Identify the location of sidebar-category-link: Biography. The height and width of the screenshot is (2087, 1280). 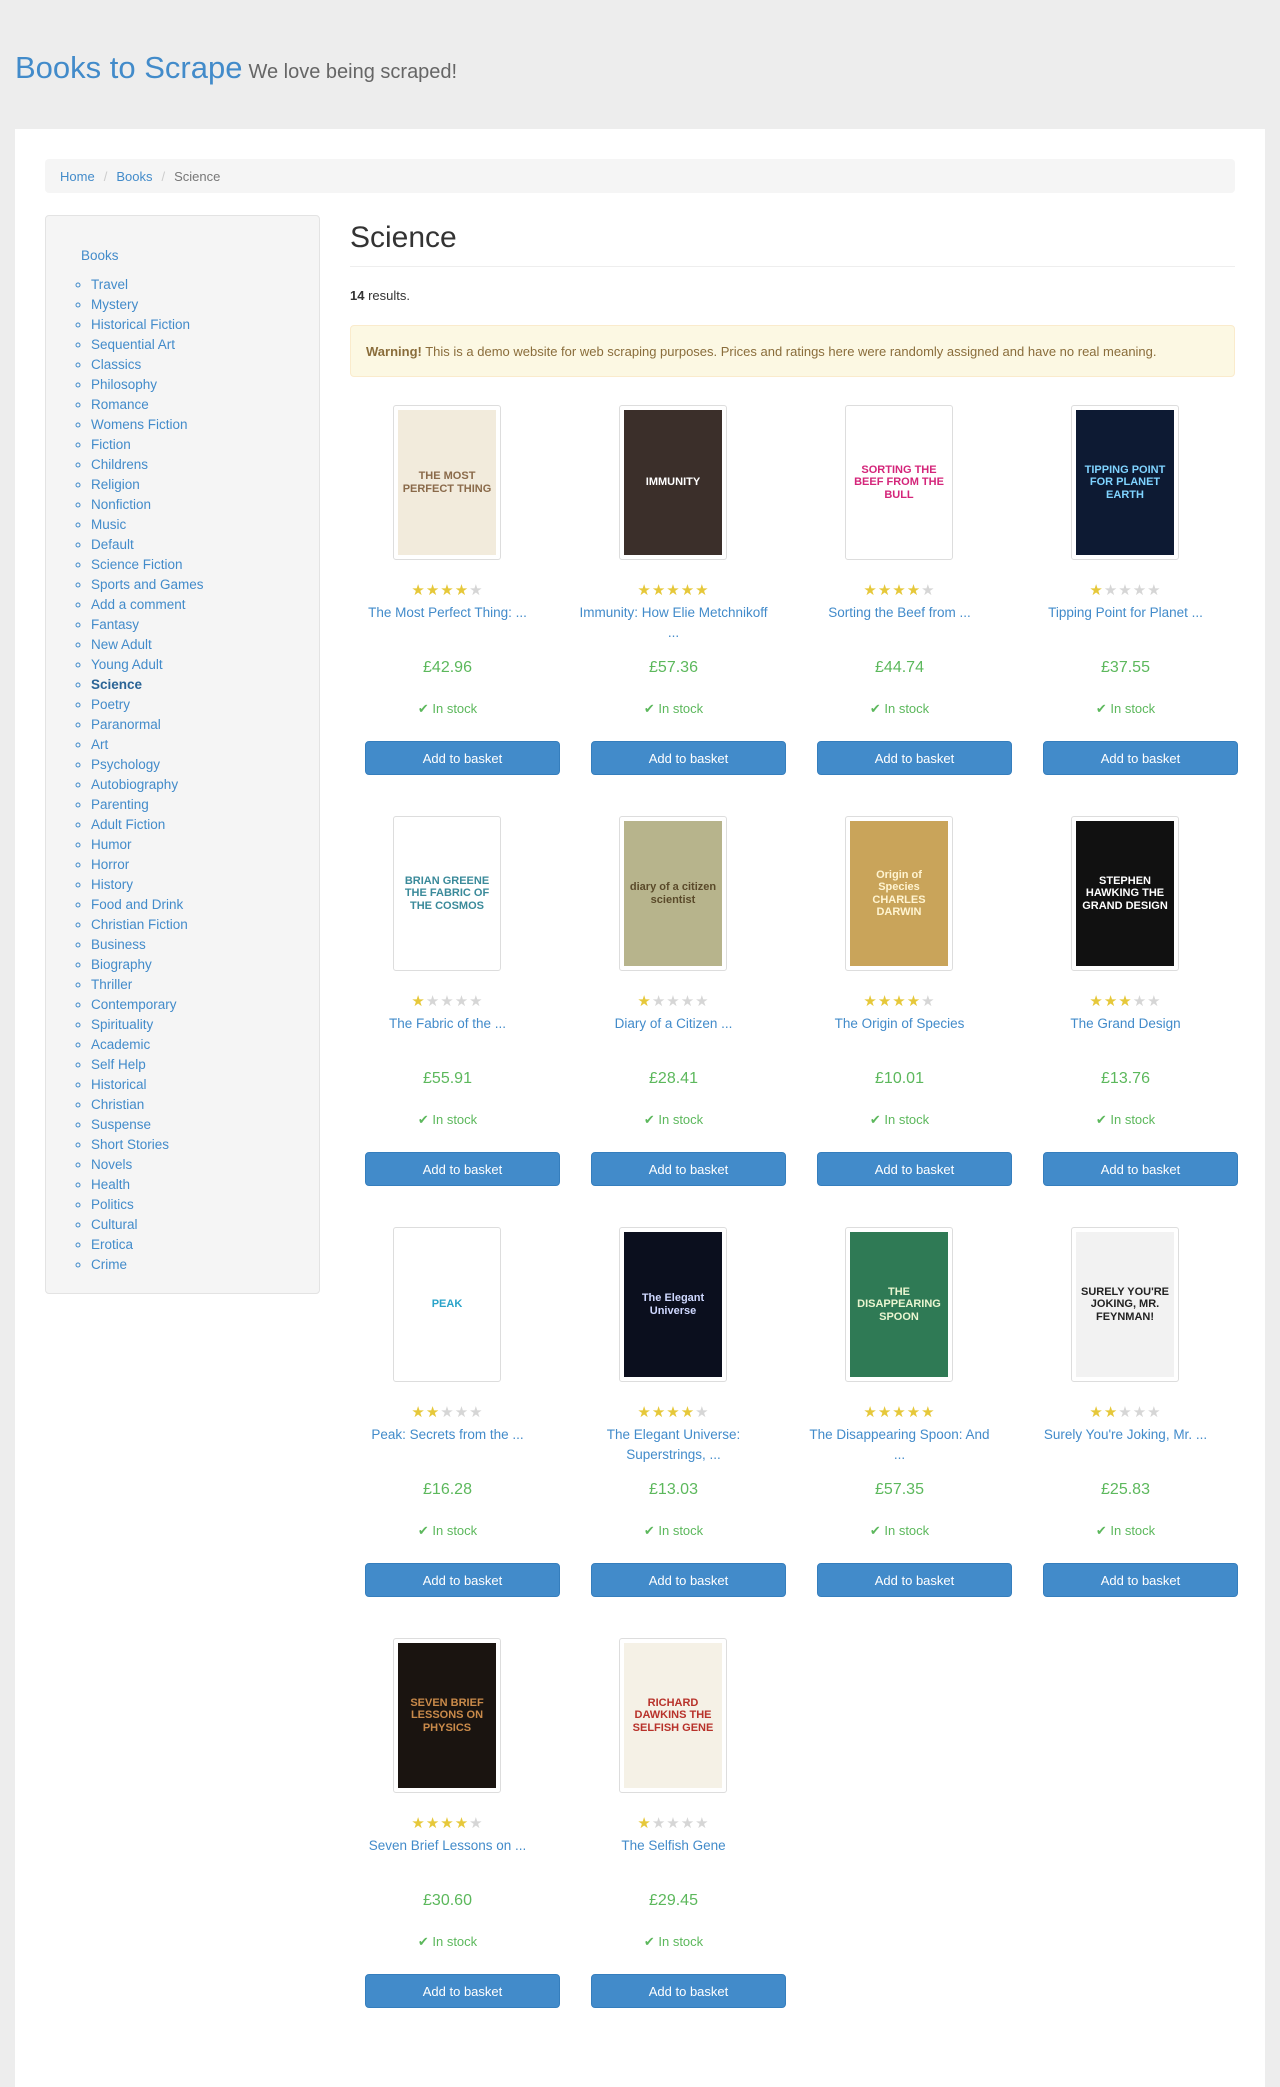
(121, 964).